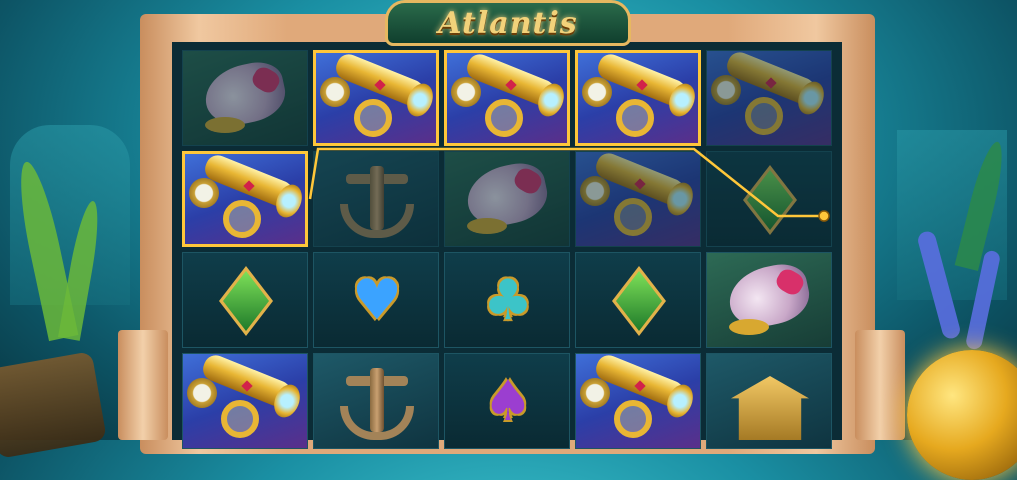 The height and width of the screenshot is (480, 1017). What do you see at coordinates (880, 385) in the screenshot?
I see `frame-column-right` at bounding box center [880, 385].